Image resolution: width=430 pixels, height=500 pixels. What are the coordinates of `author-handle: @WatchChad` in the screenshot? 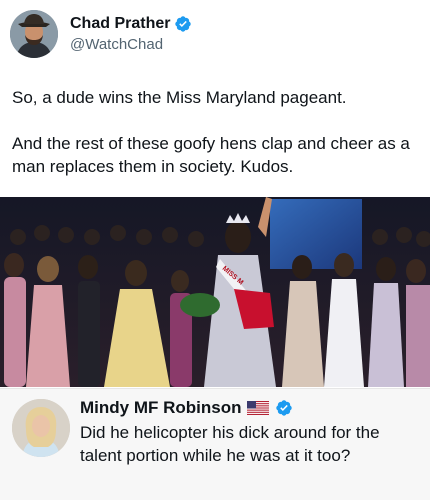 It's located at (131, 44).